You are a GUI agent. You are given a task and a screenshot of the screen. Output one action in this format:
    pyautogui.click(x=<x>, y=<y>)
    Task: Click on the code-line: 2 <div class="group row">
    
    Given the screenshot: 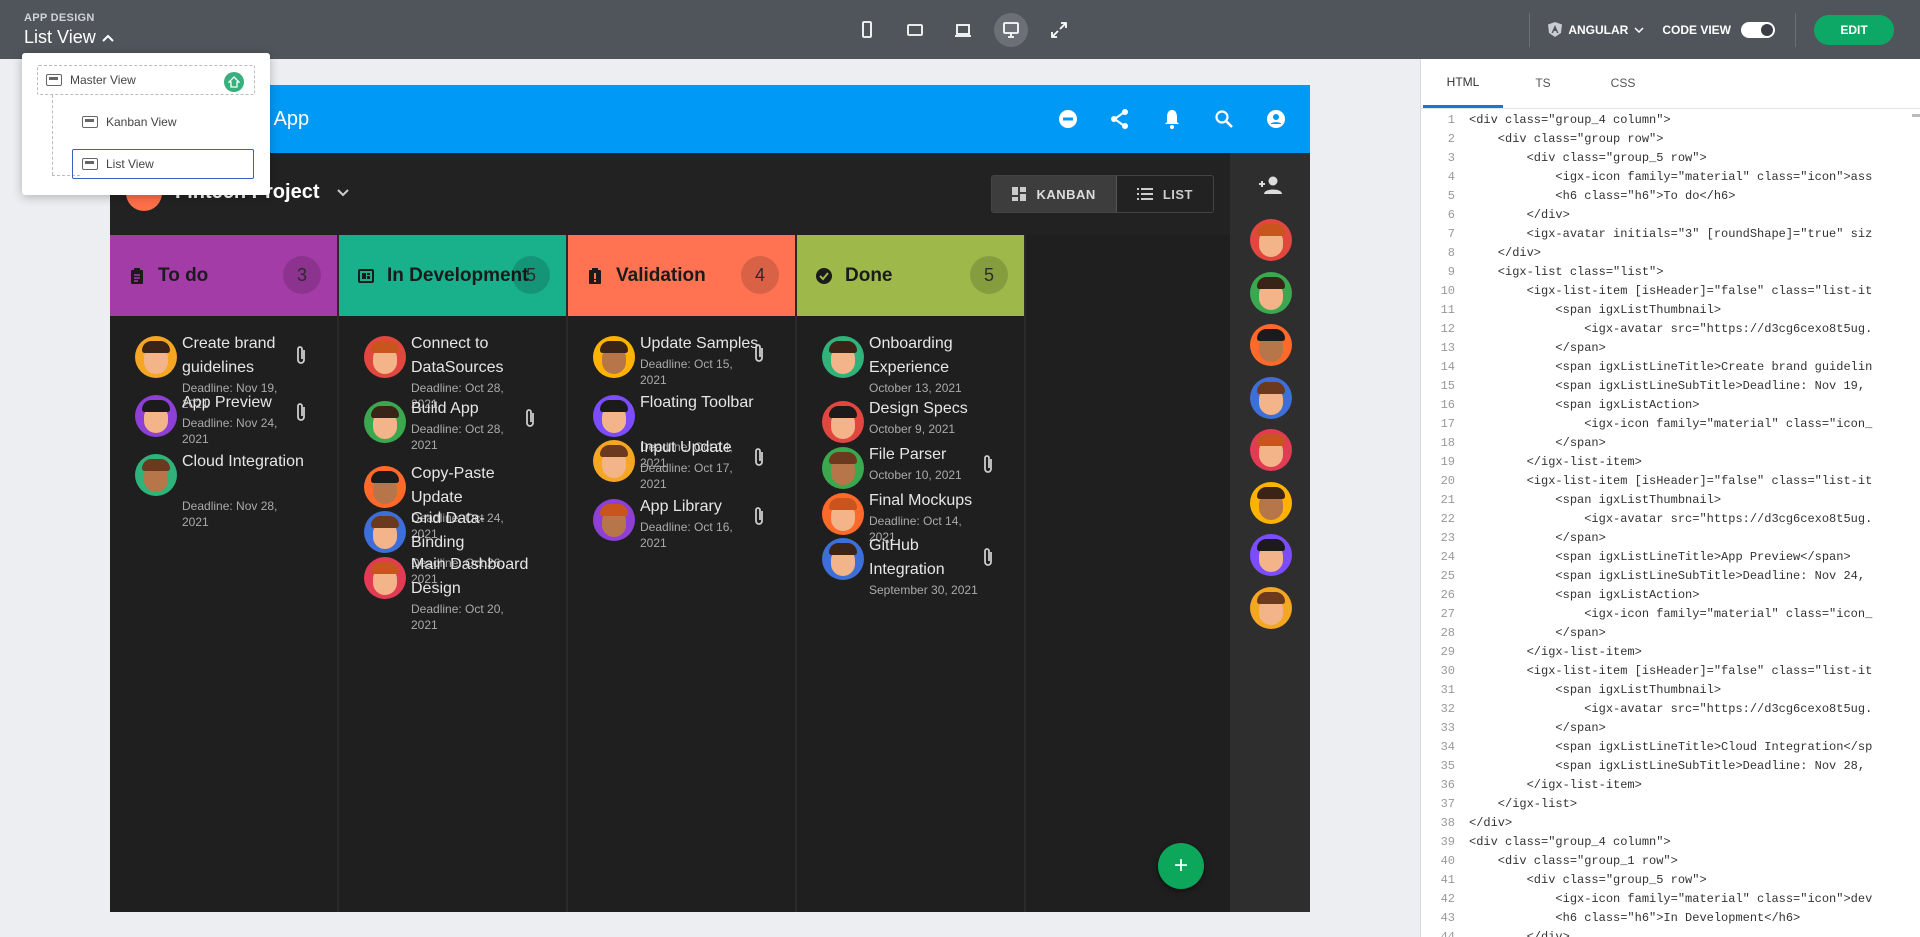 What is the action you would take?
    pyautogui.click(x=1670, y=139)
    